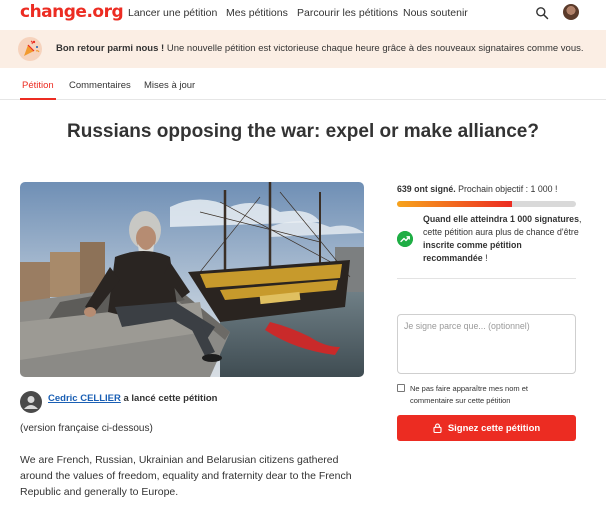 The image size is (606, 512). Describe the element at coordinates (472, 251) in the screenshot. I see `goal-recommended-text: inscrite comme pétition recommandée` at that location.